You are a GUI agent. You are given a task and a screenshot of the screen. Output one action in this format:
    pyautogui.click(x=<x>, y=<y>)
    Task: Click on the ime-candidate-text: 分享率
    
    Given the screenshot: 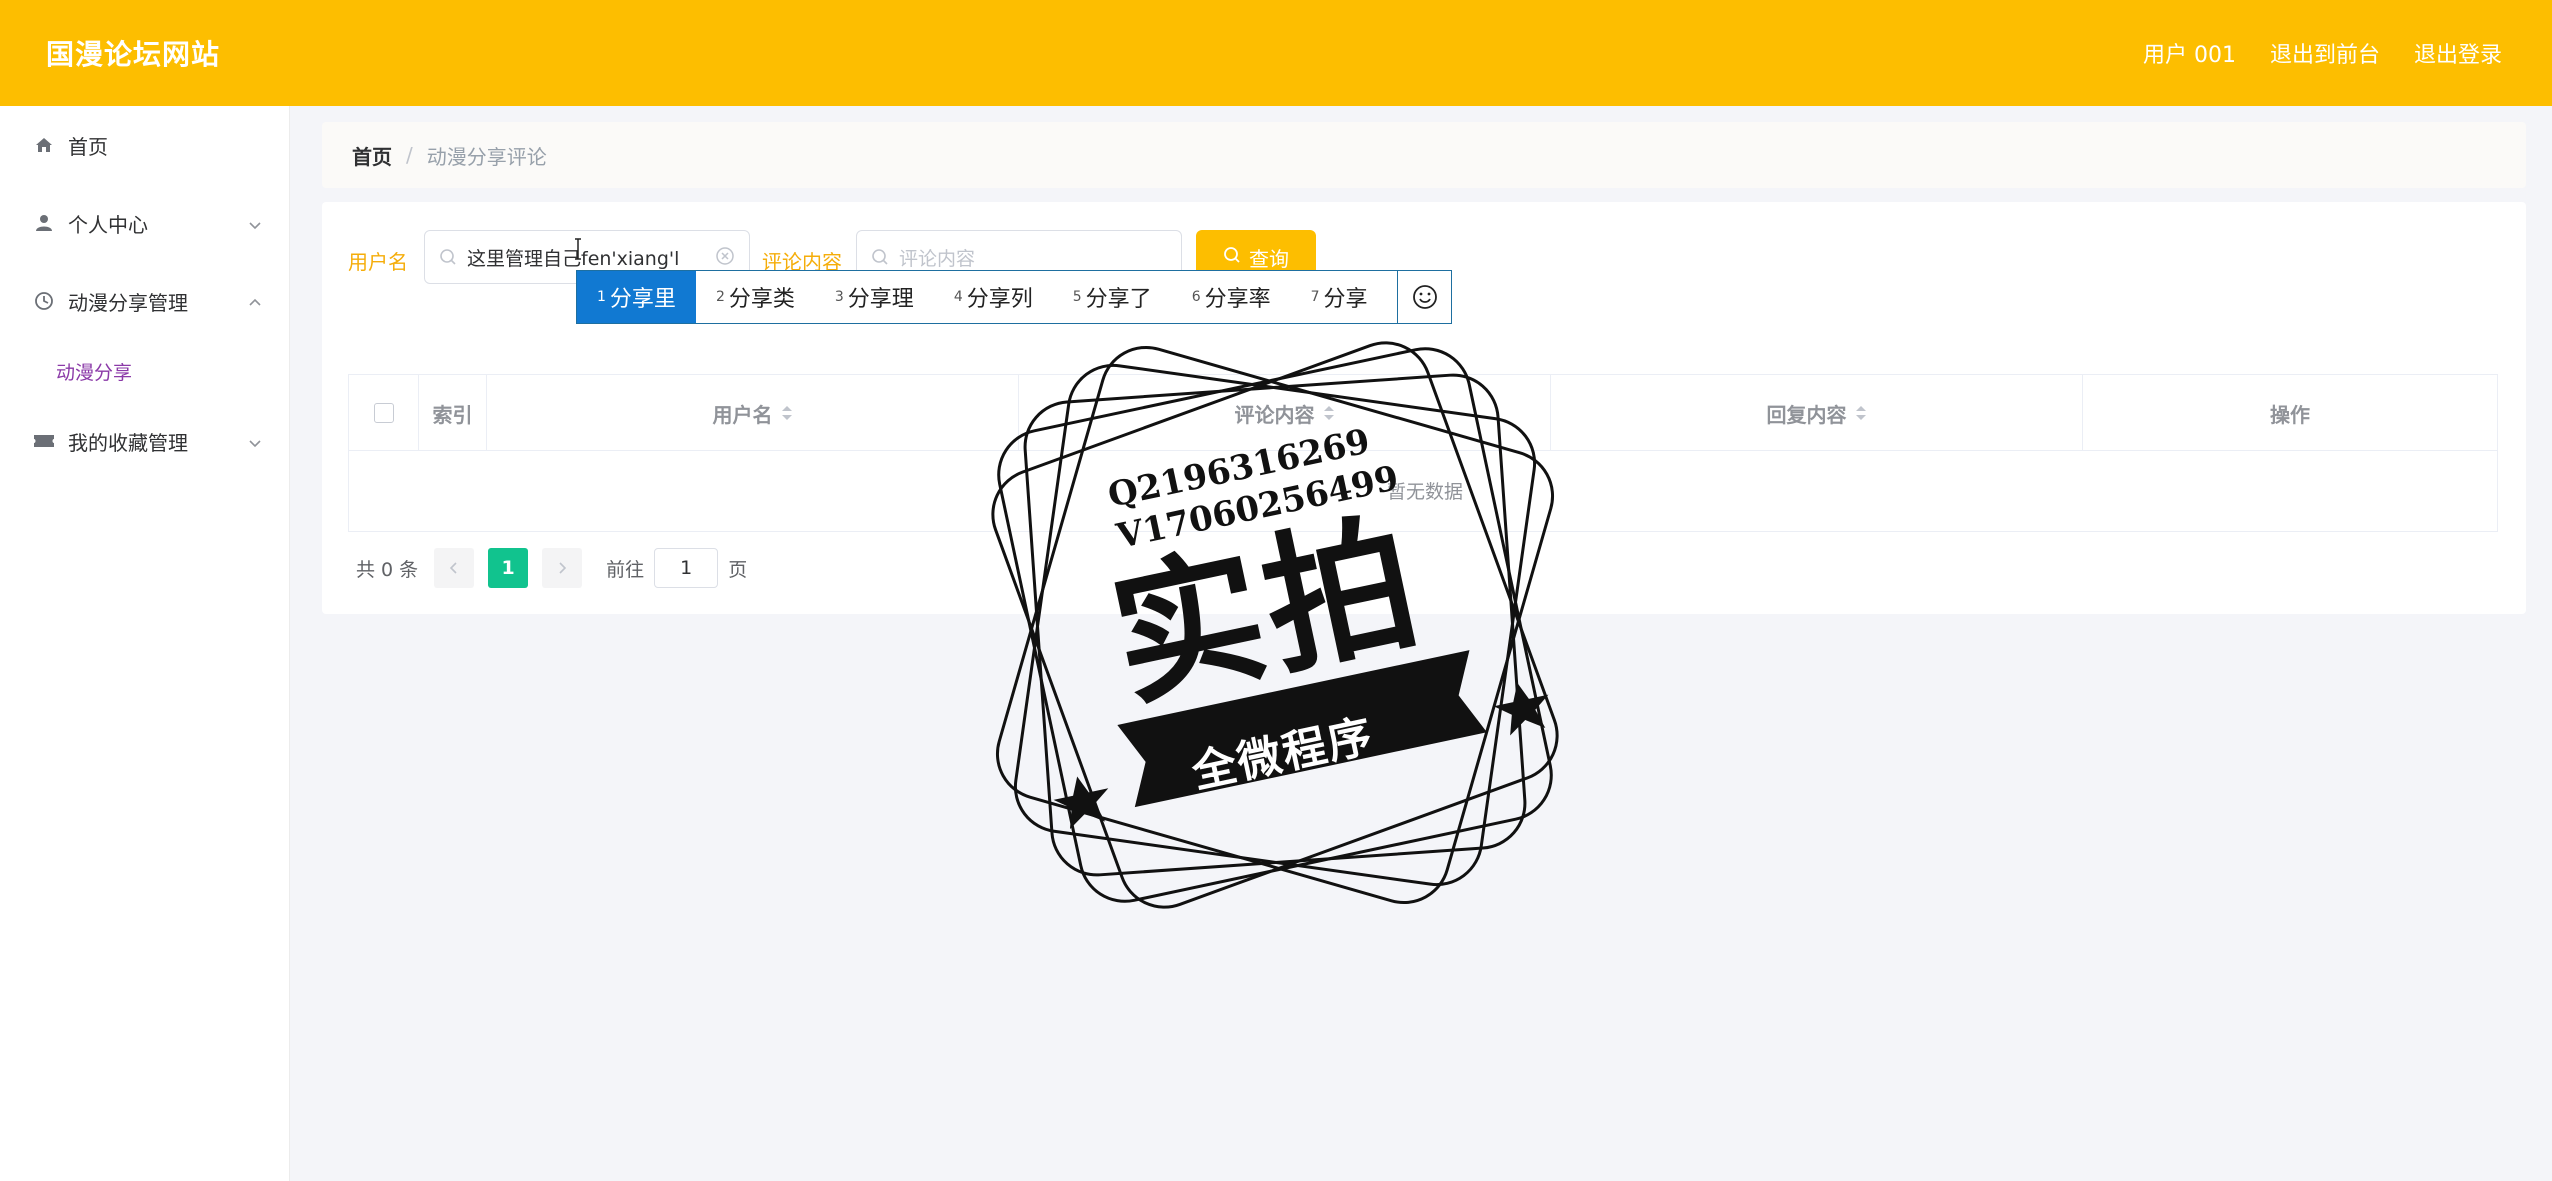 What is the action you would take?
    pyautogui.click(x=1237, y=299)
    